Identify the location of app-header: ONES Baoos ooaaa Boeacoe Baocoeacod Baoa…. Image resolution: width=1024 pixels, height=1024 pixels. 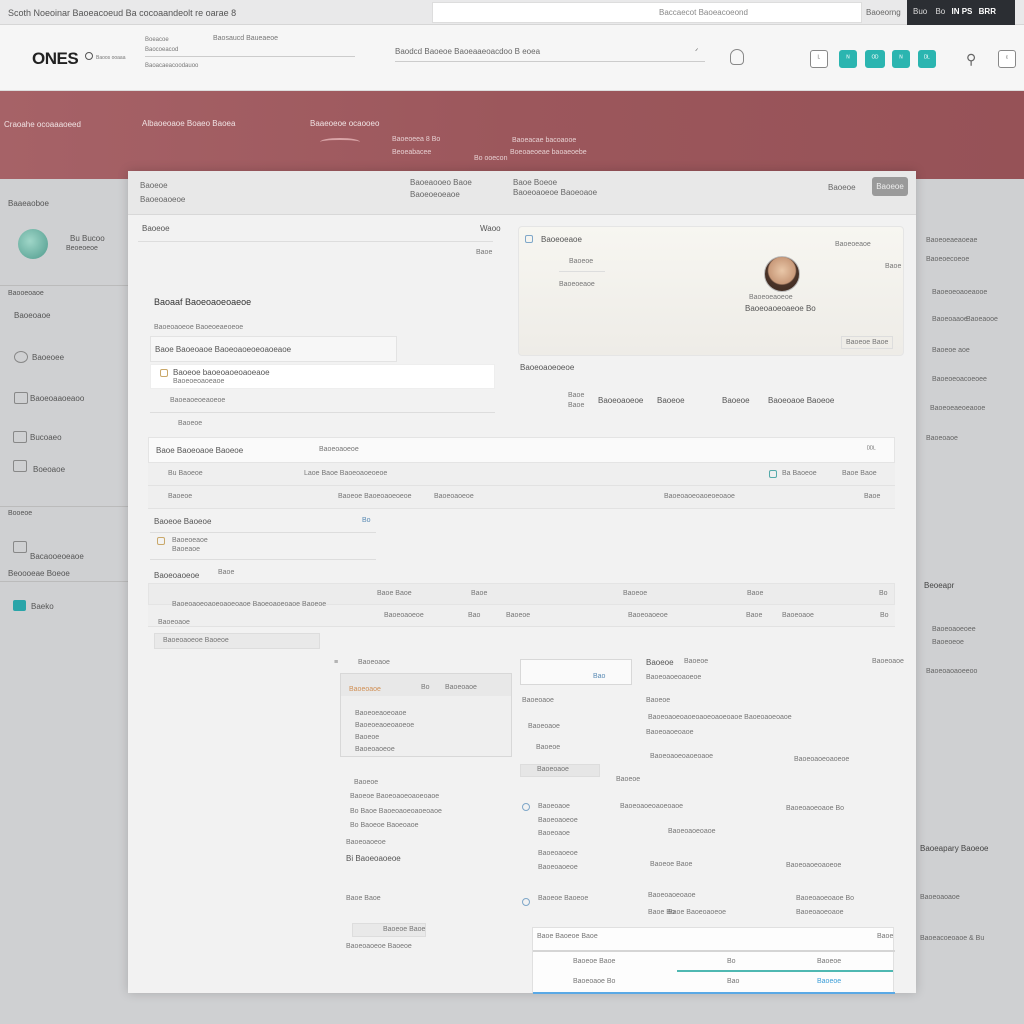
(512, 58).